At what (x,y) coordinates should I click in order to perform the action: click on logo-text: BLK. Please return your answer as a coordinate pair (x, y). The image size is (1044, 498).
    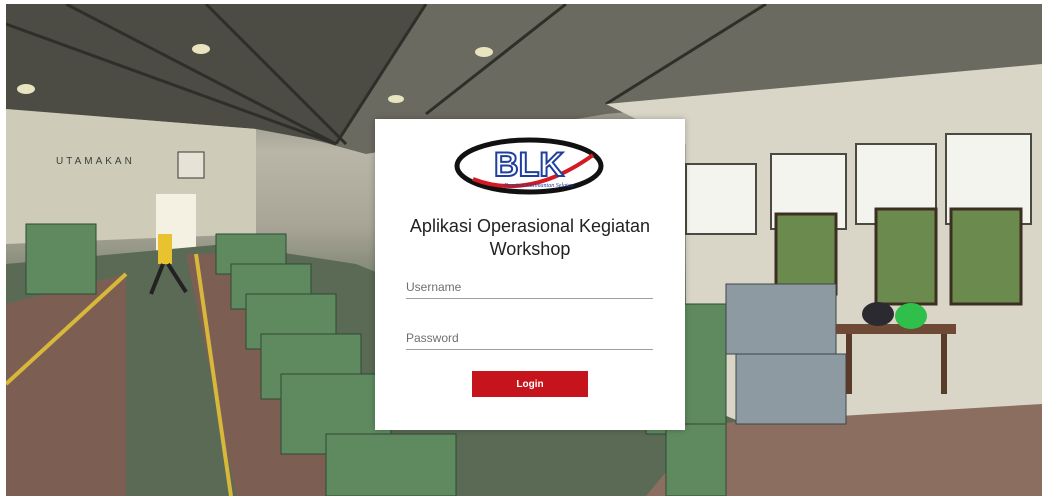
    Looking at the image, I should click on (529, 165).